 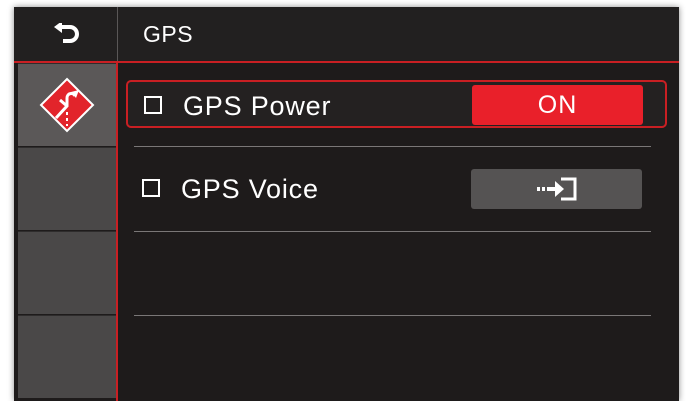 I want to click on back-arrow-icon, so click(x=66, y=33).